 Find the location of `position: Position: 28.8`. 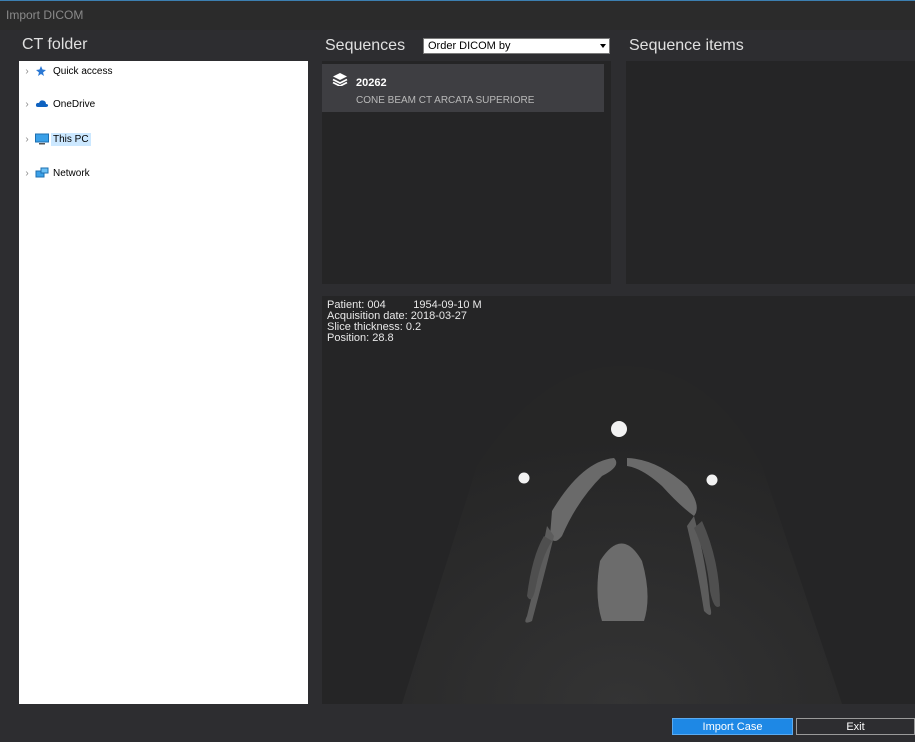

position: Position: 28.8 is located at coordinates (360, 338).